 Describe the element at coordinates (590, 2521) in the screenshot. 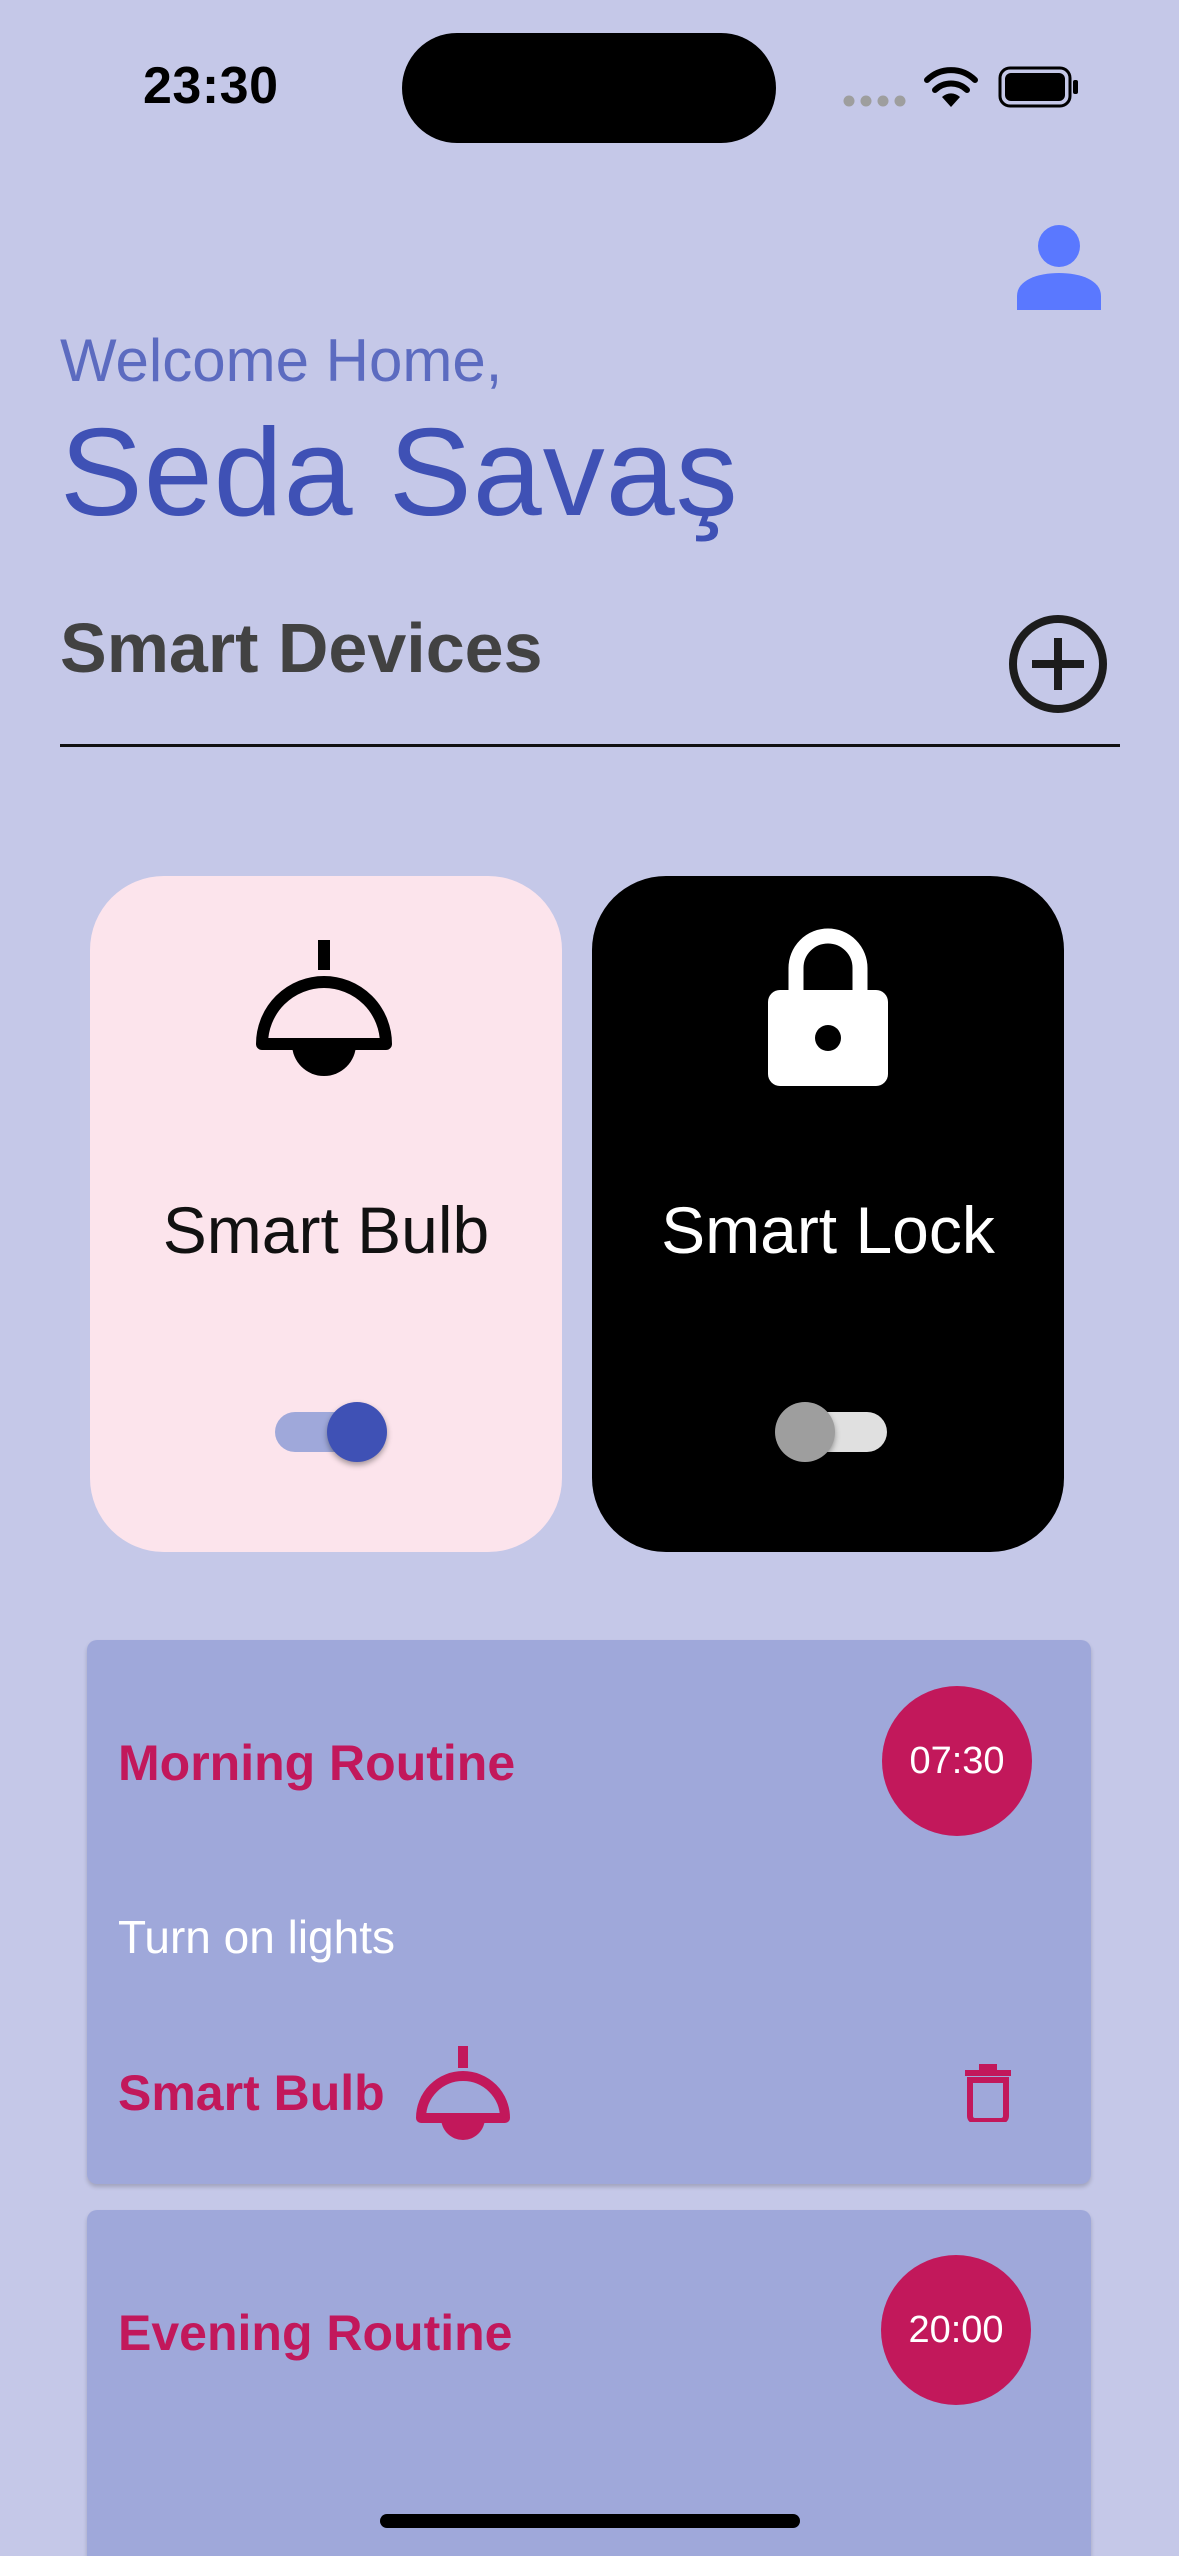

I see `home-indicator` at that location.